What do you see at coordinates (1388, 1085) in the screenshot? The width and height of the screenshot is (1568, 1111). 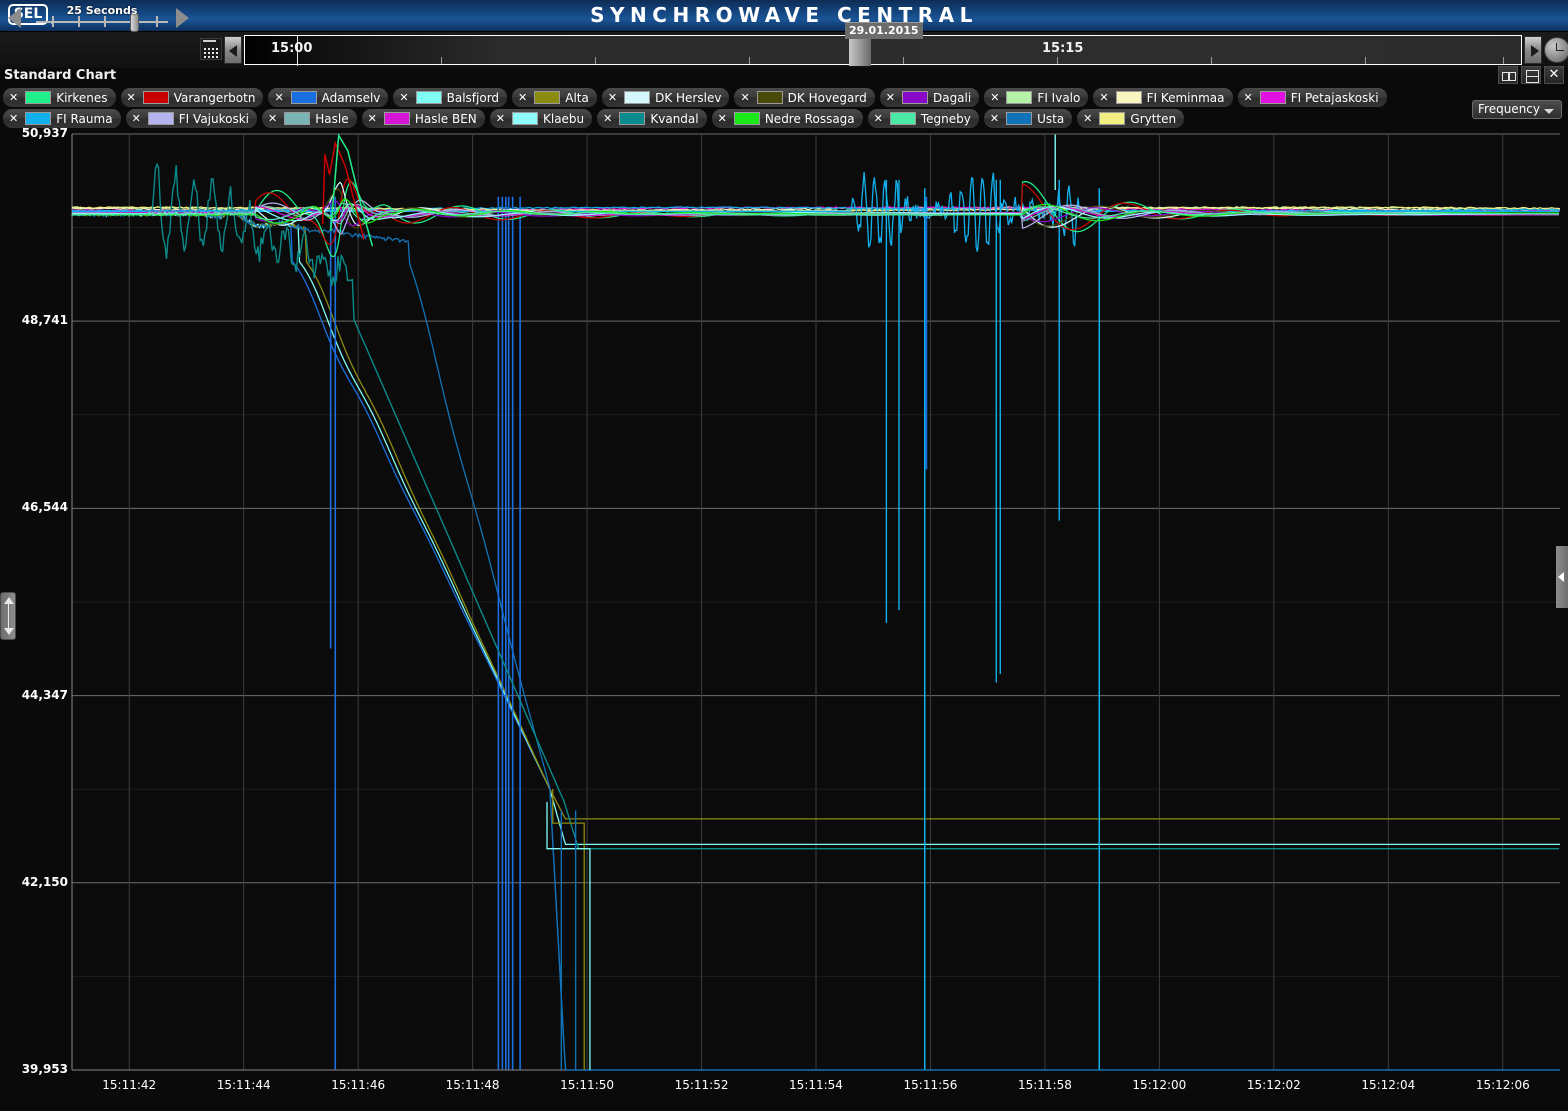 I see `x-axis-tick-label: 15:12:04` at bounding box center [1388, 1085].